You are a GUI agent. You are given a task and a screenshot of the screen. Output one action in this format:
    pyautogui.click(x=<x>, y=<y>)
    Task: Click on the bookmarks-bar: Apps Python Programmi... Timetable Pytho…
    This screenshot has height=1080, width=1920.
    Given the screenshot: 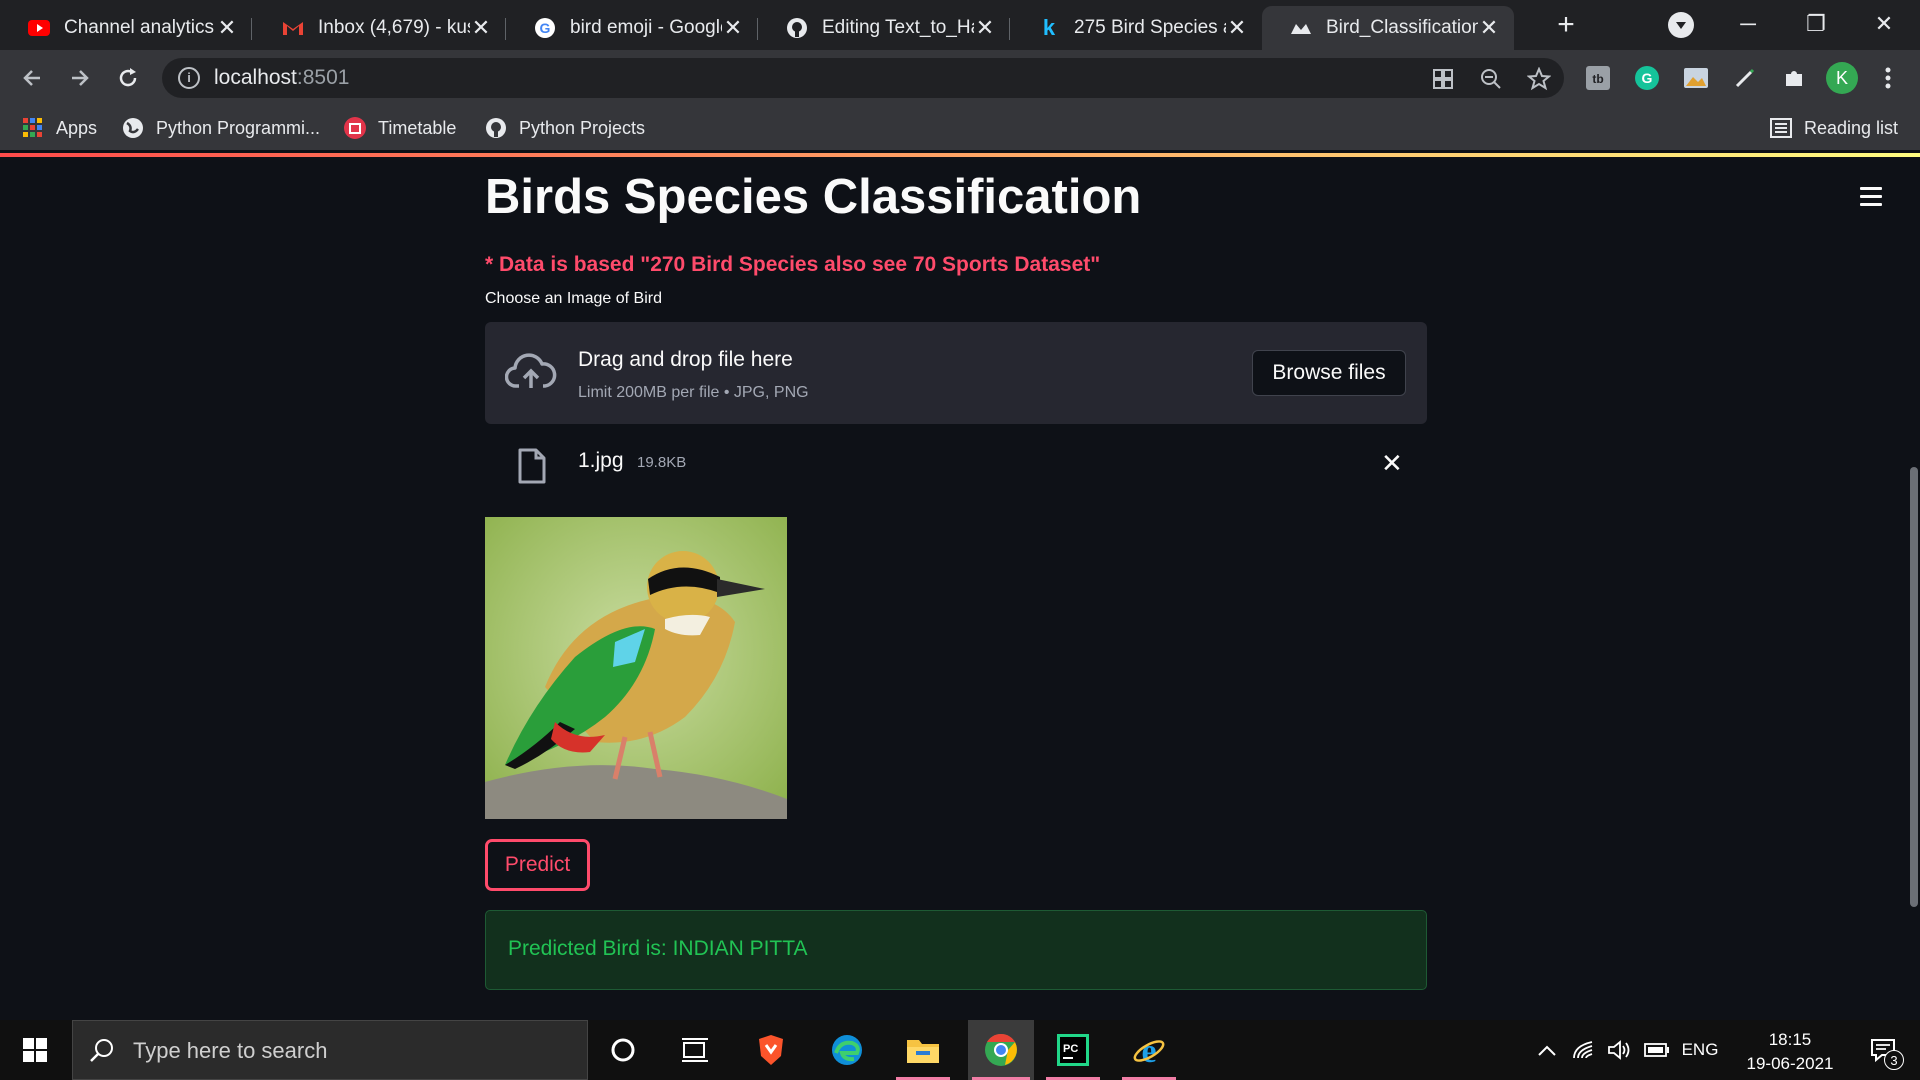 What is the action you would take?
    pyautogui.click(x=960, y=128)
    